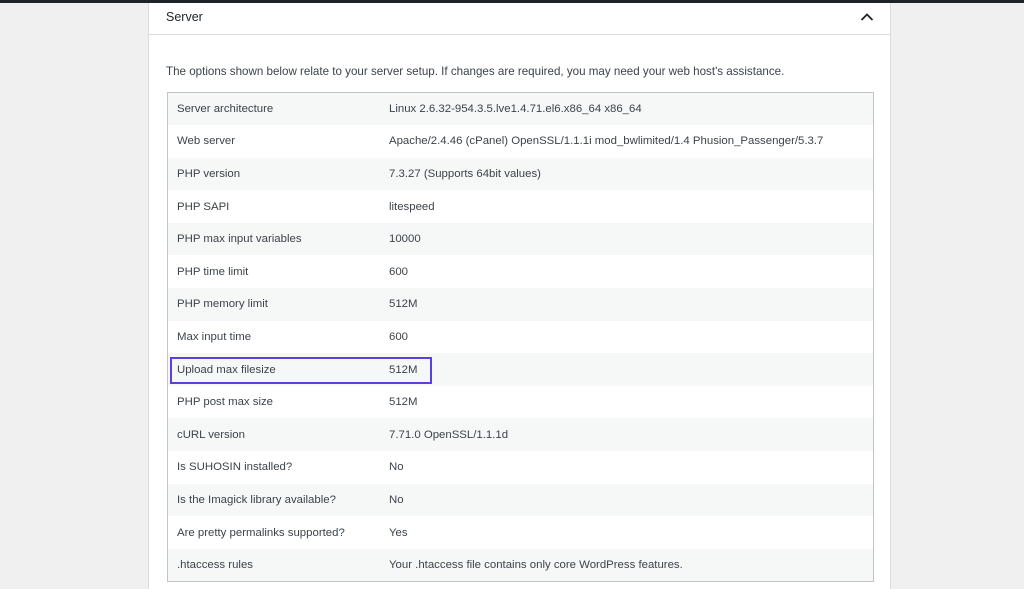 Image resolution: width=1024 pixels, height=589 pixels. What do you see at coordinates (203, 206) in the screenshot?
I see `row-label: PHP SAPI` at bounding box center [203, 206].